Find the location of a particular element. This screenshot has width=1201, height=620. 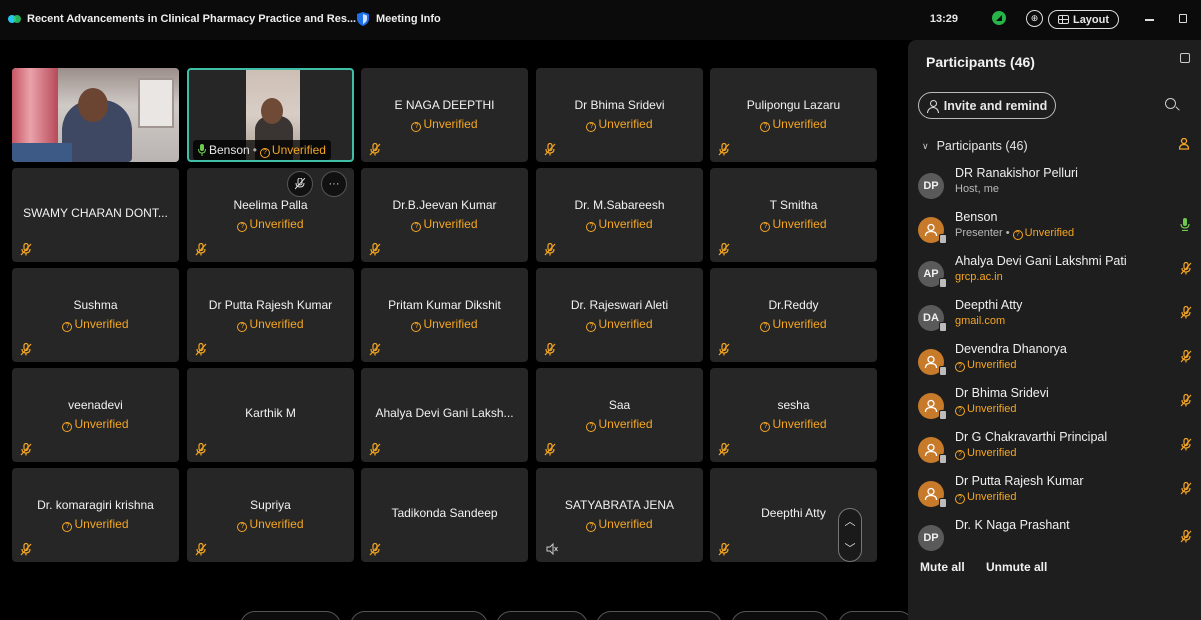

layout-button: Layout is located at coordinates (1083, 19).